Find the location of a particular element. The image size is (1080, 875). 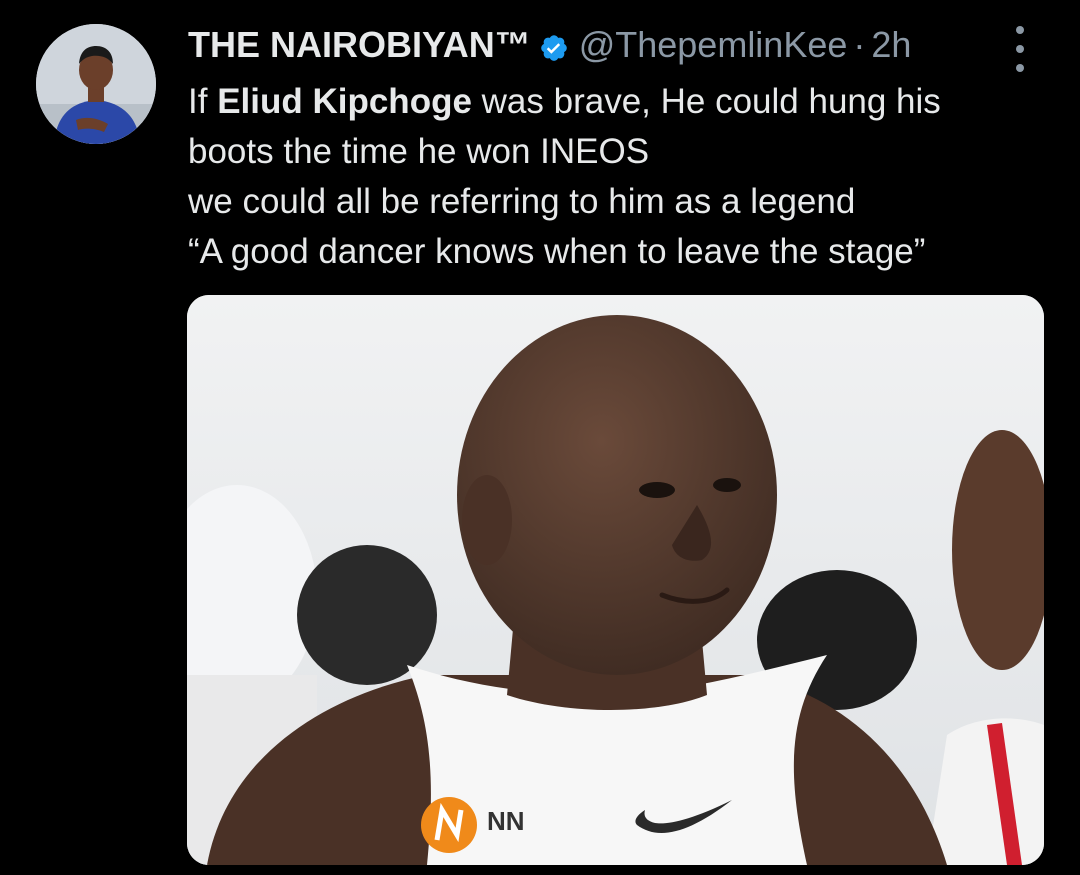

verified-badge-icon is located at coordinates (554, 45).